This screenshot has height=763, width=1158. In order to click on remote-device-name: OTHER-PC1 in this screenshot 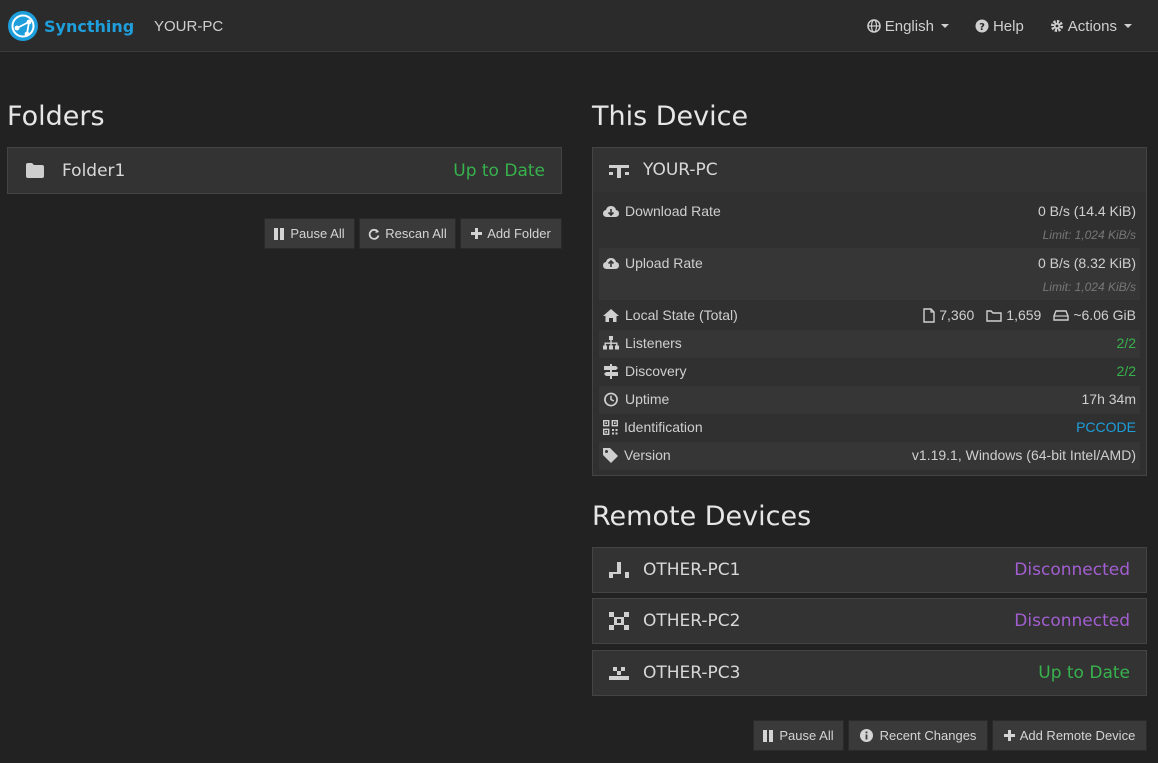, I will do `click(692, 570)`.